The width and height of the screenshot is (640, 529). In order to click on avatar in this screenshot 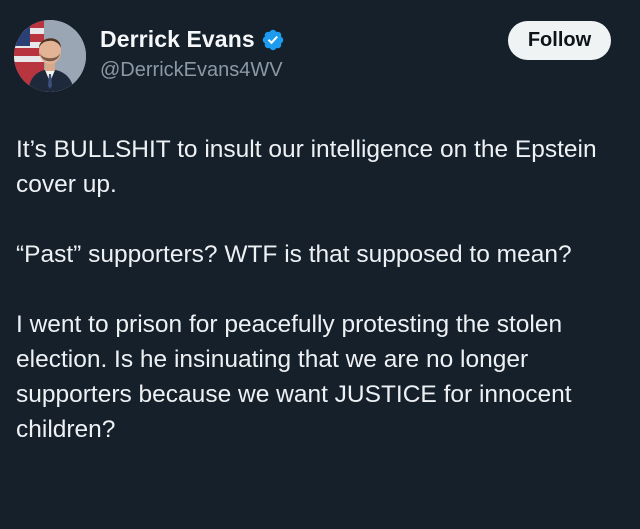, I will do `click(50, 56)`.